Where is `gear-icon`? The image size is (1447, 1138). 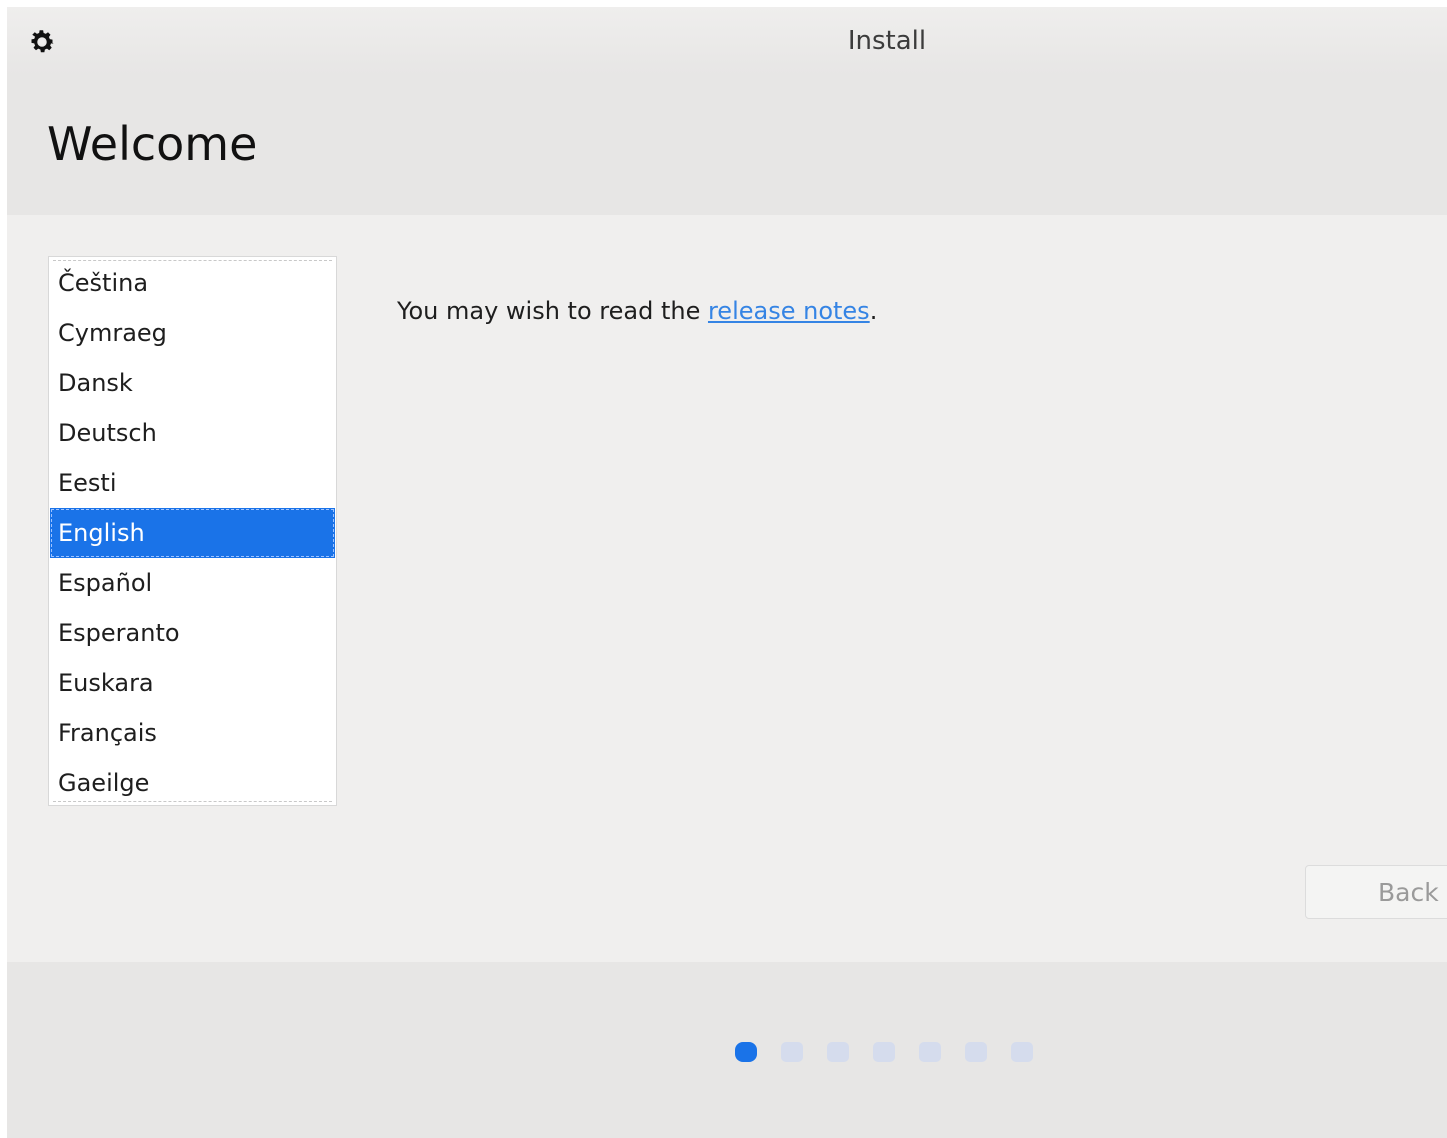
gear-icon is located at coordinates (42, 42).